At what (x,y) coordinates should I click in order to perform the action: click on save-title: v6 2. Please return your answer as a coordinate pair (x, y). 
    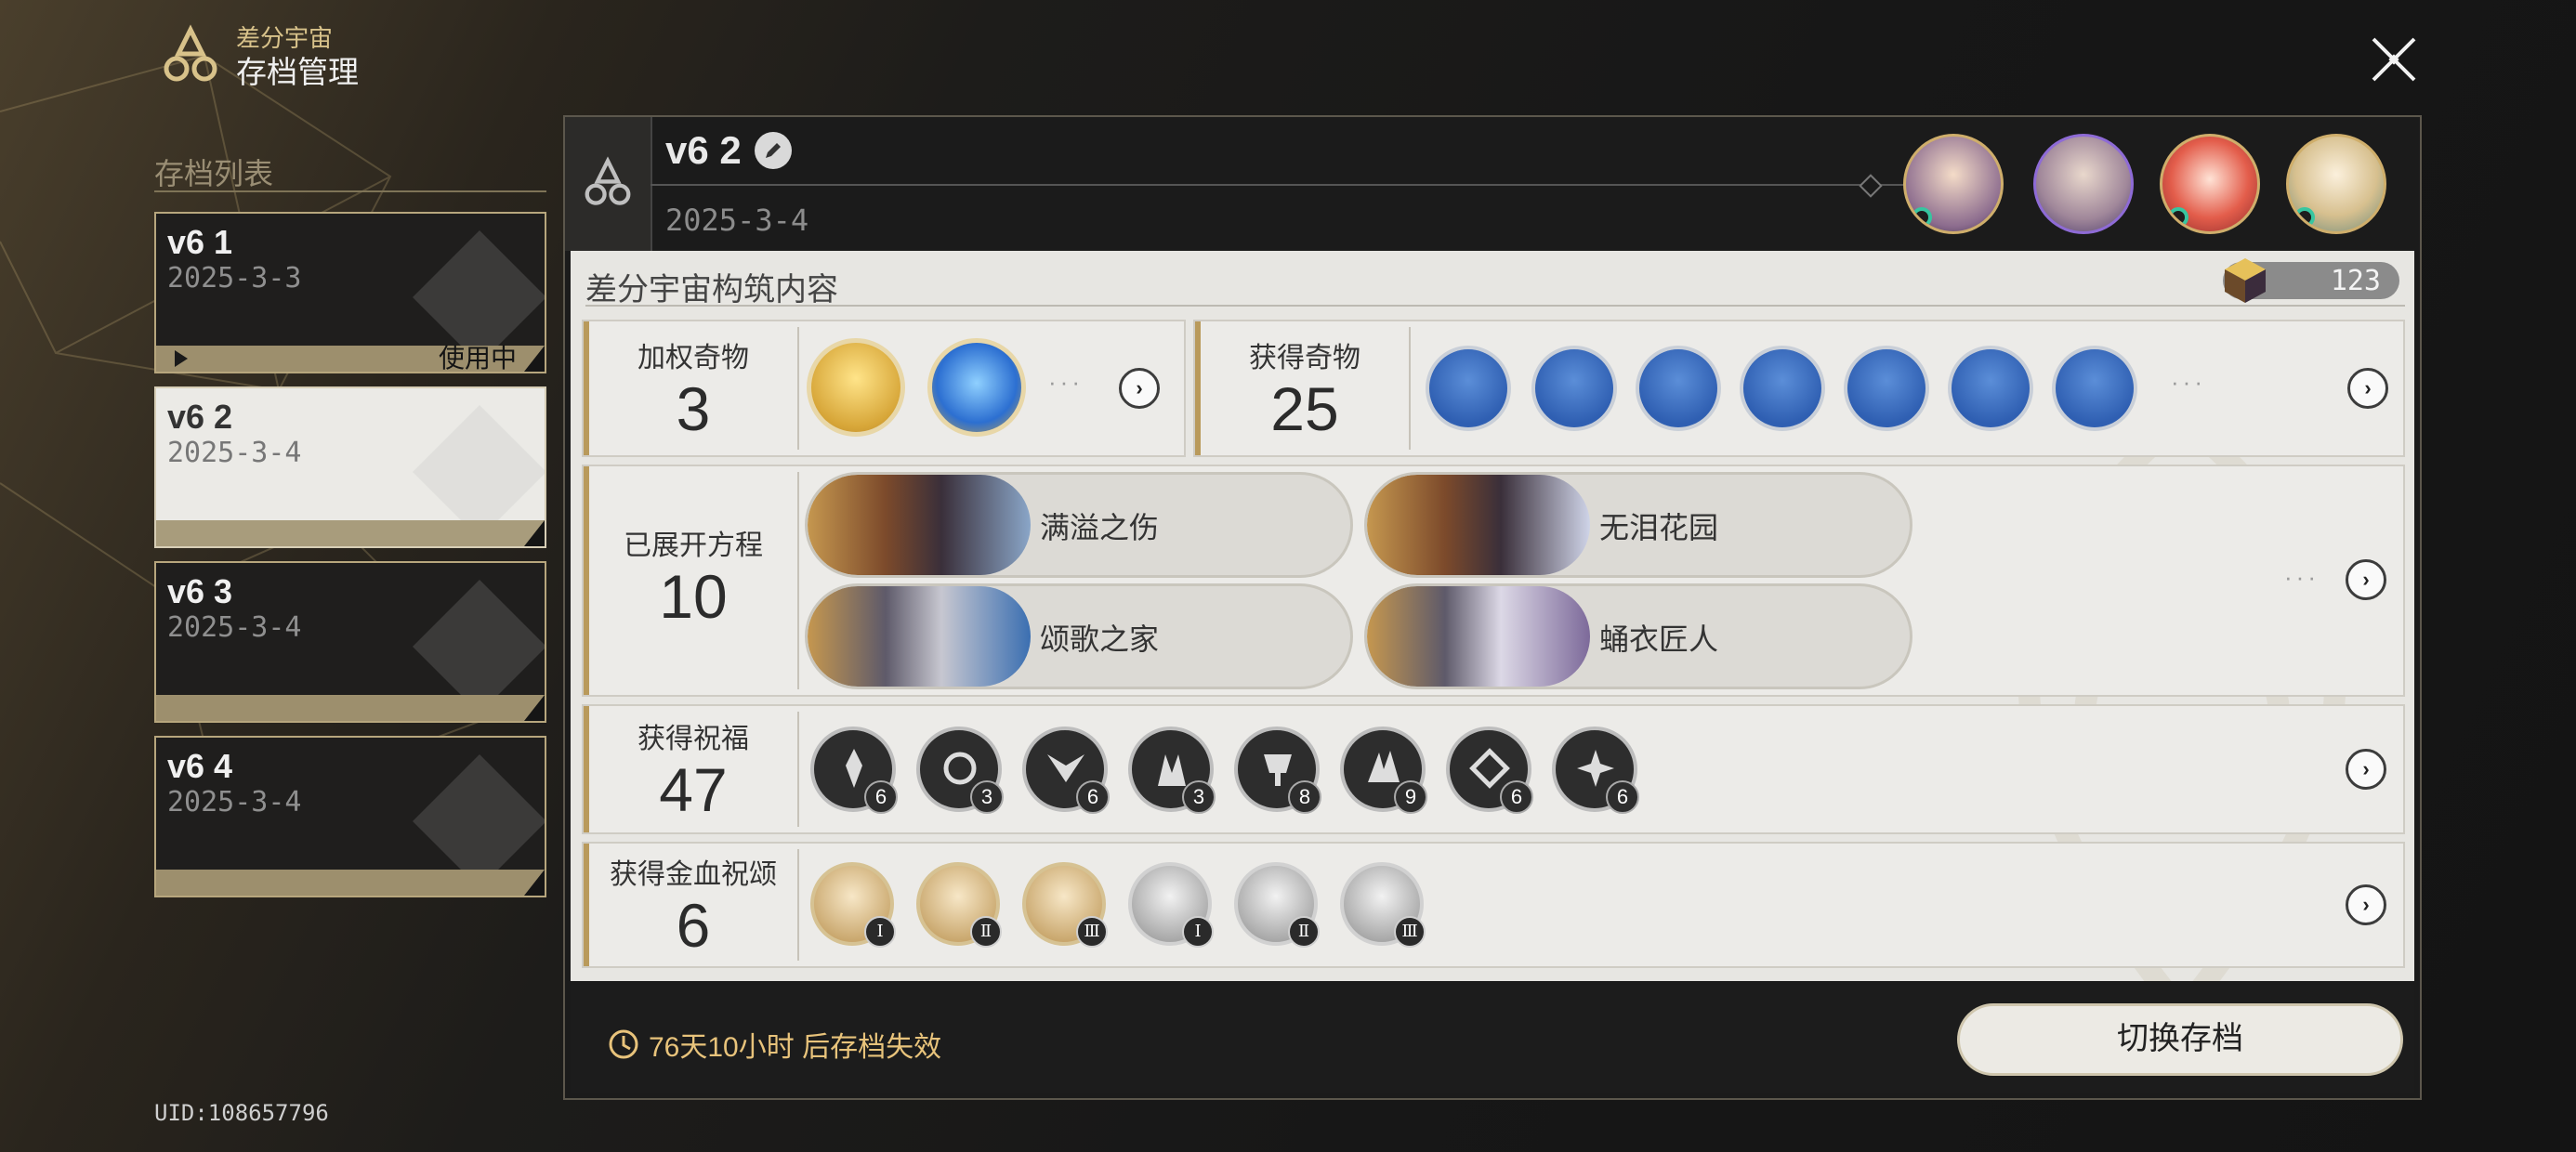
    Looking at the image, I should click on (703, 150).